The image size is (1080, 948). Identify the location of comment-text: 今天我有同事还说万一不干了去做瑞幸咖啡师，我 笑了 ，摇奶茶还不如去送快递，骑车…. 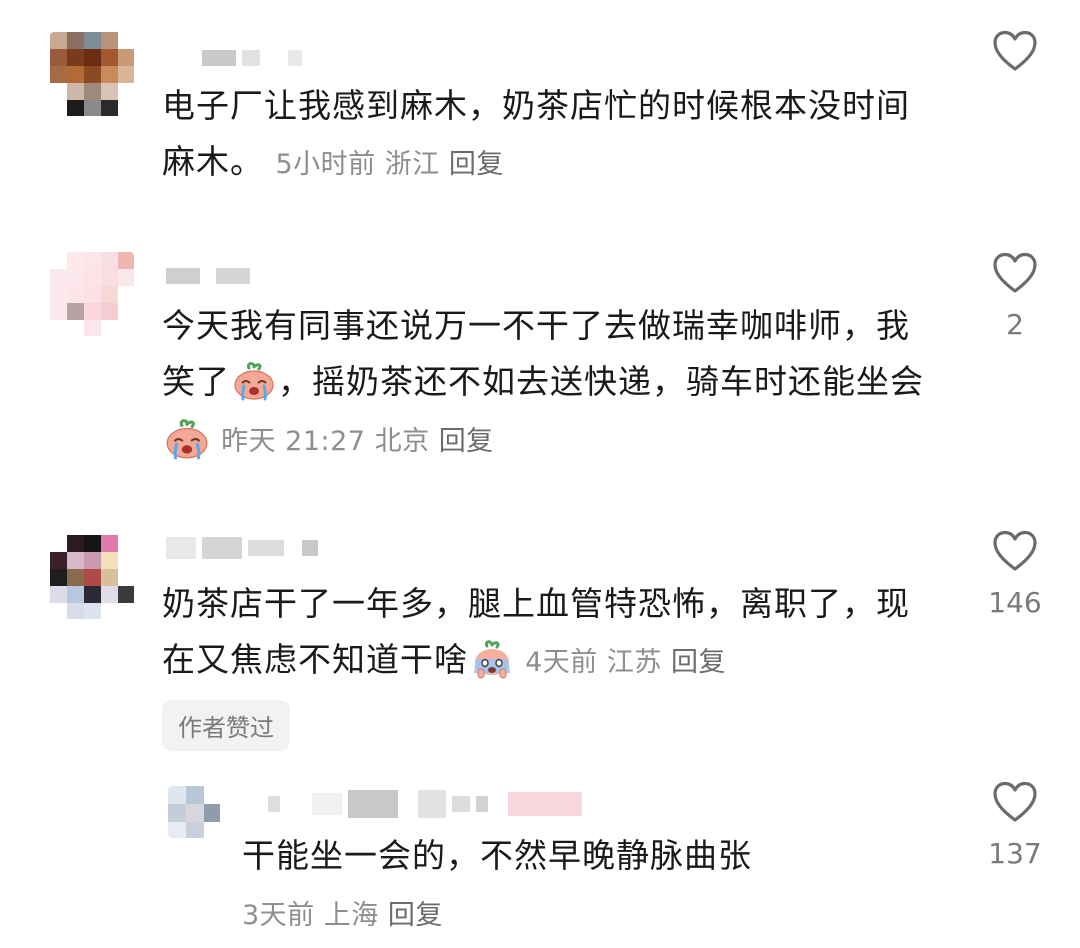
(543, 353).